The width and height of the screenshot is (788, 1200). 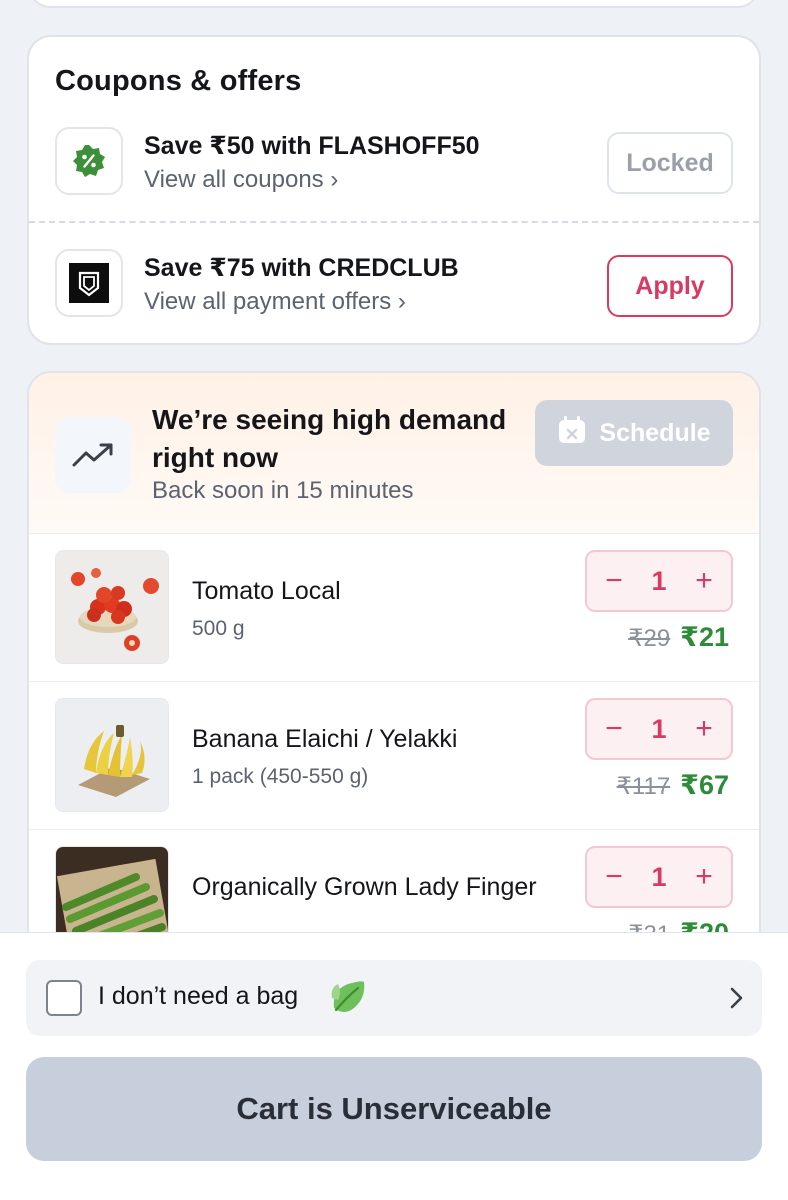 I want to click on dashed-divider, so click(x=394, y=222).